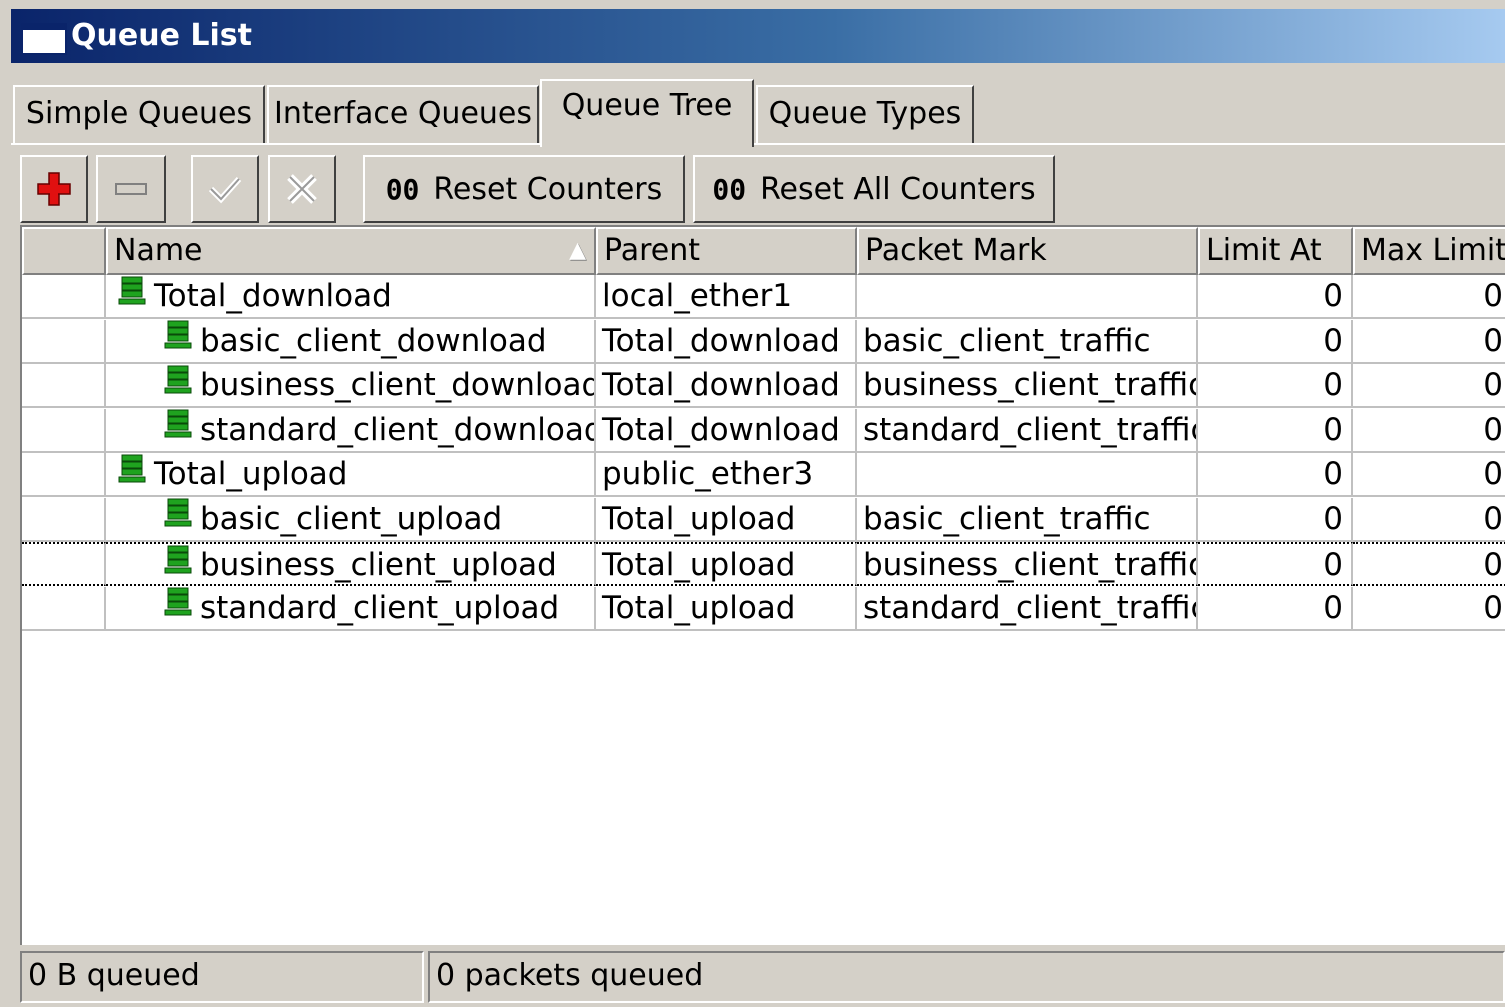 This screenshot has width=1505, height=1007. I want to click on checkmark-icon, so click(225, 190).